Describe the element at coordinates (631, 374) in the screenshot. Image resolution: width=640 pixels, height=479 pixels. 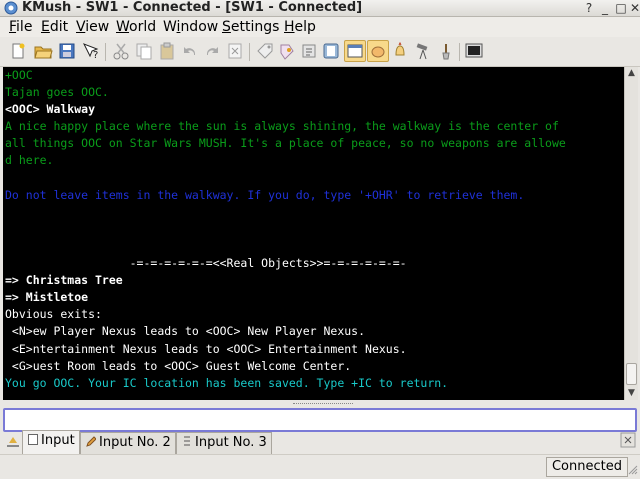
I see `scrollbar-thumb` at that location.